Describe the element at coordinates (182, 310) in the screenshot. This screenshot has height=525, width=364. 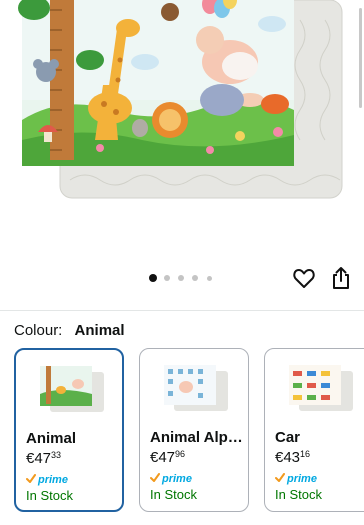
I see `section-divider` at that location.